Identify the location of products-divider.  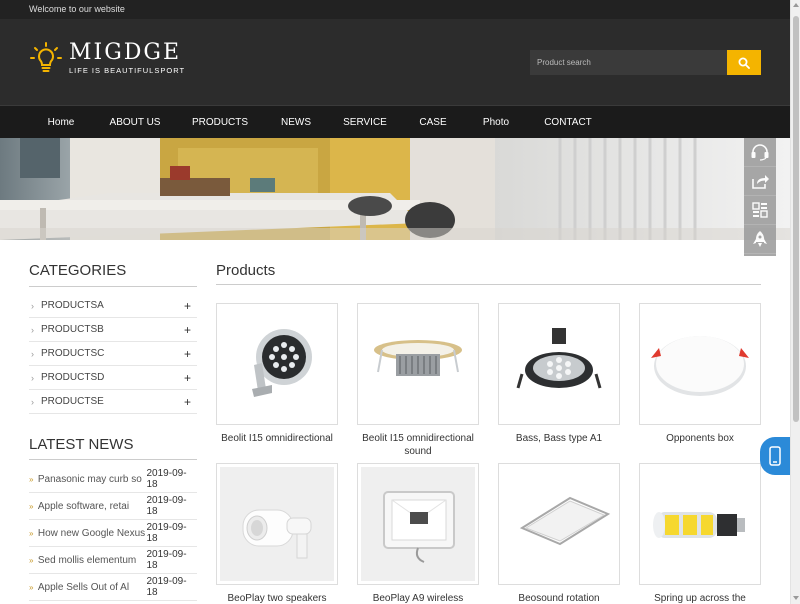
(488, 284).